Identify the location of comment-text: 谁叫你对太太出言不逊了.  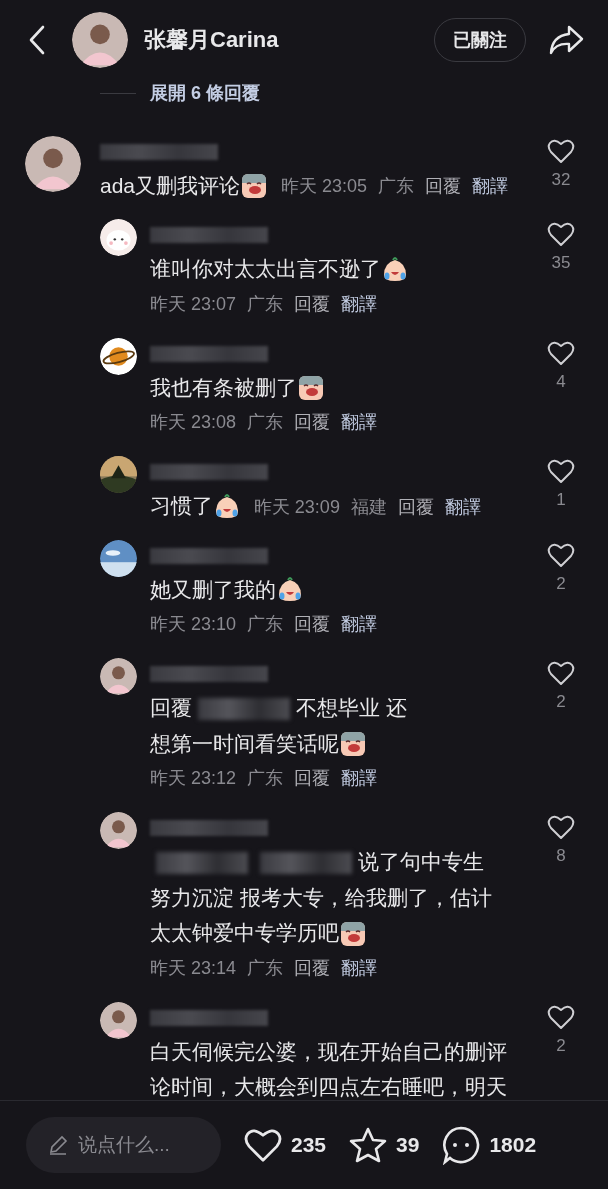
(265, 269).